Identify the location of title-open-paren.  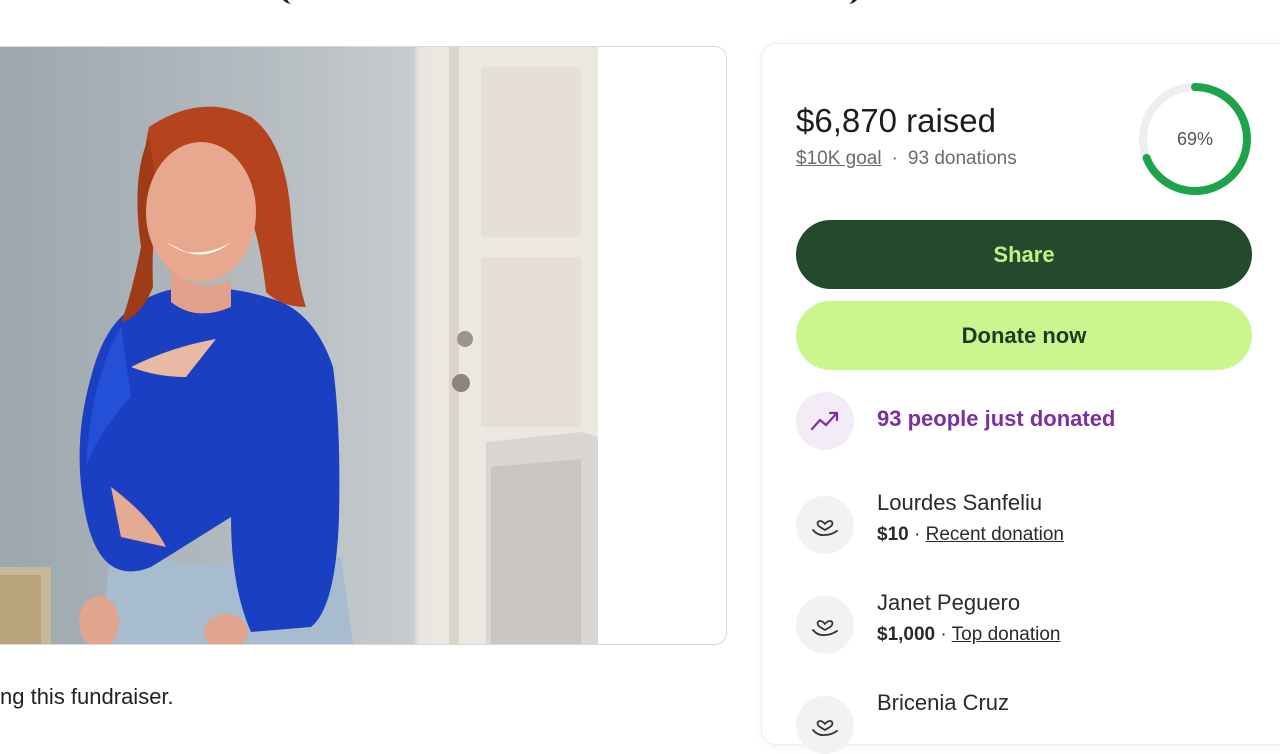
(290, 2).